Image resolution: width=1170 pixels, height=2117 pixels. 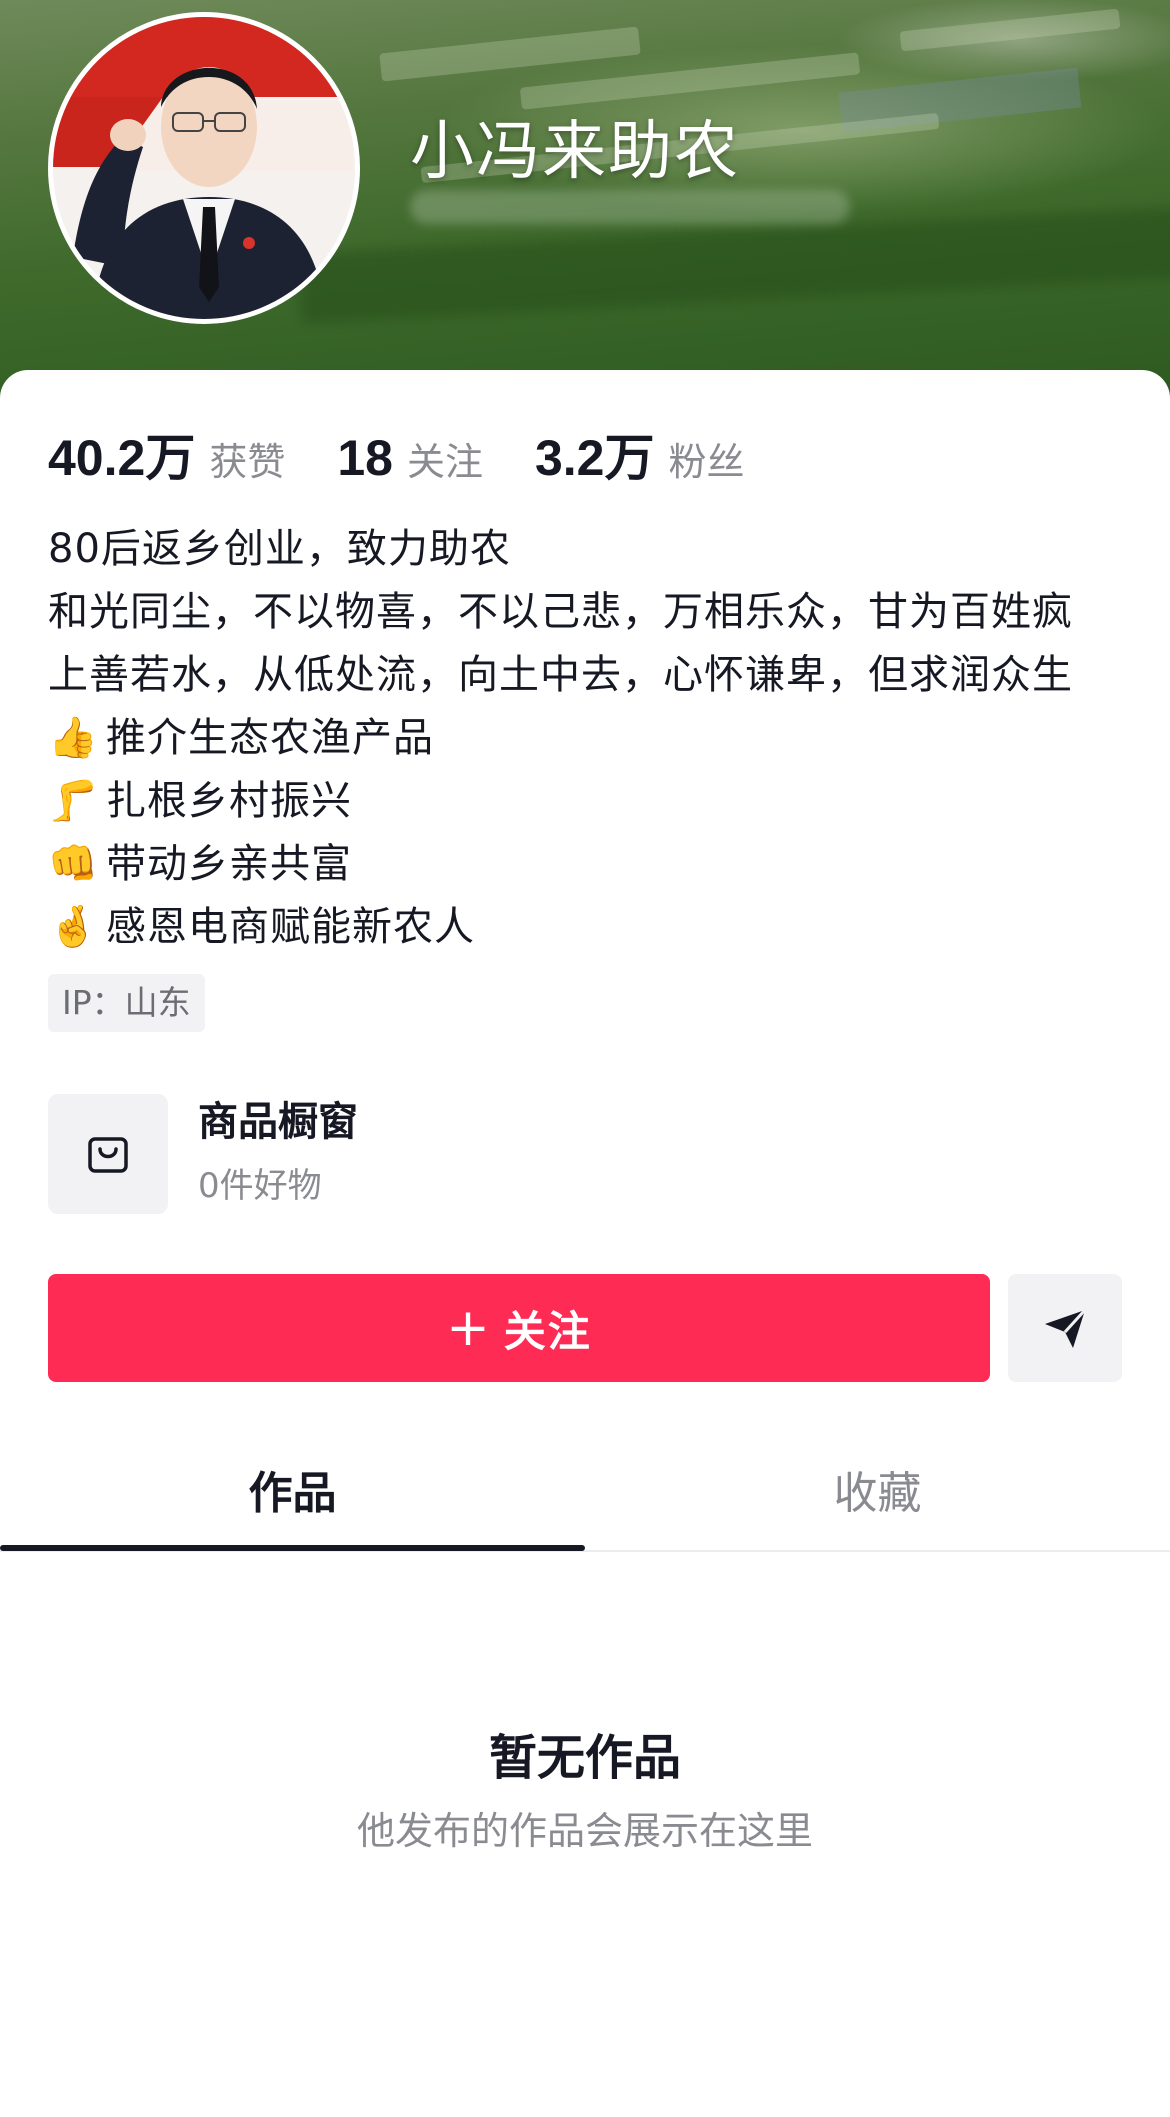 I want to click on bio-line-text: 推介生态农渔产品, so click(x=270, y=738).